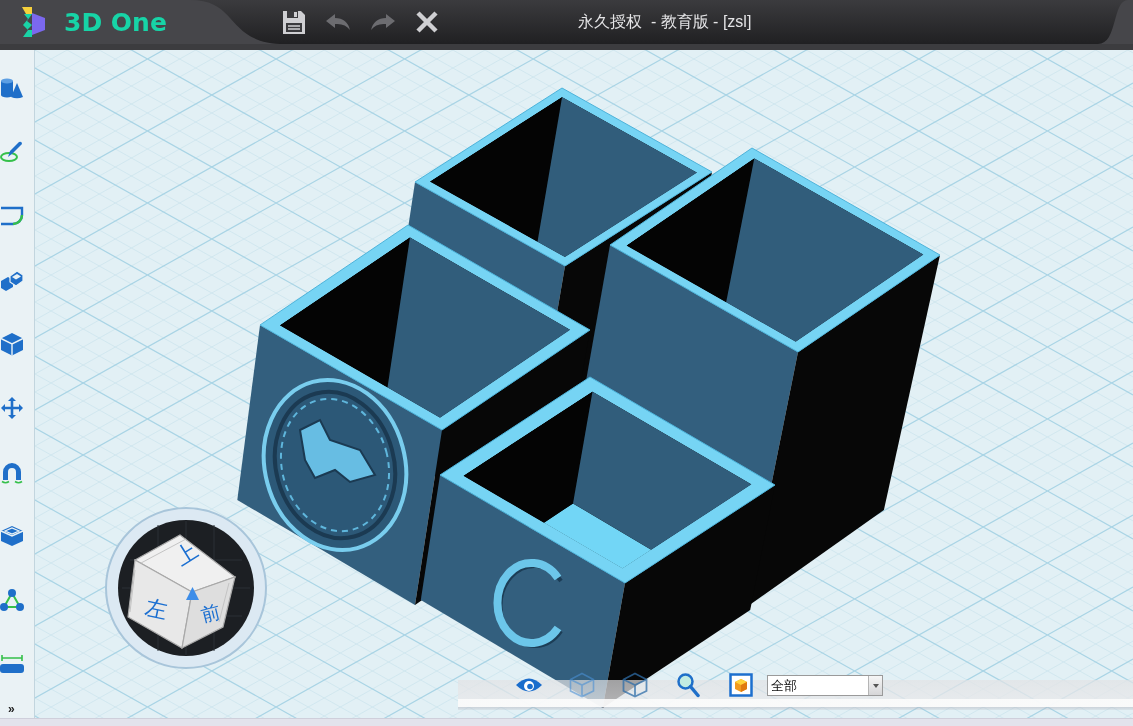  Describe the element at coordinates (294, 22) in the screenshot. I see `save-icon` at that location.